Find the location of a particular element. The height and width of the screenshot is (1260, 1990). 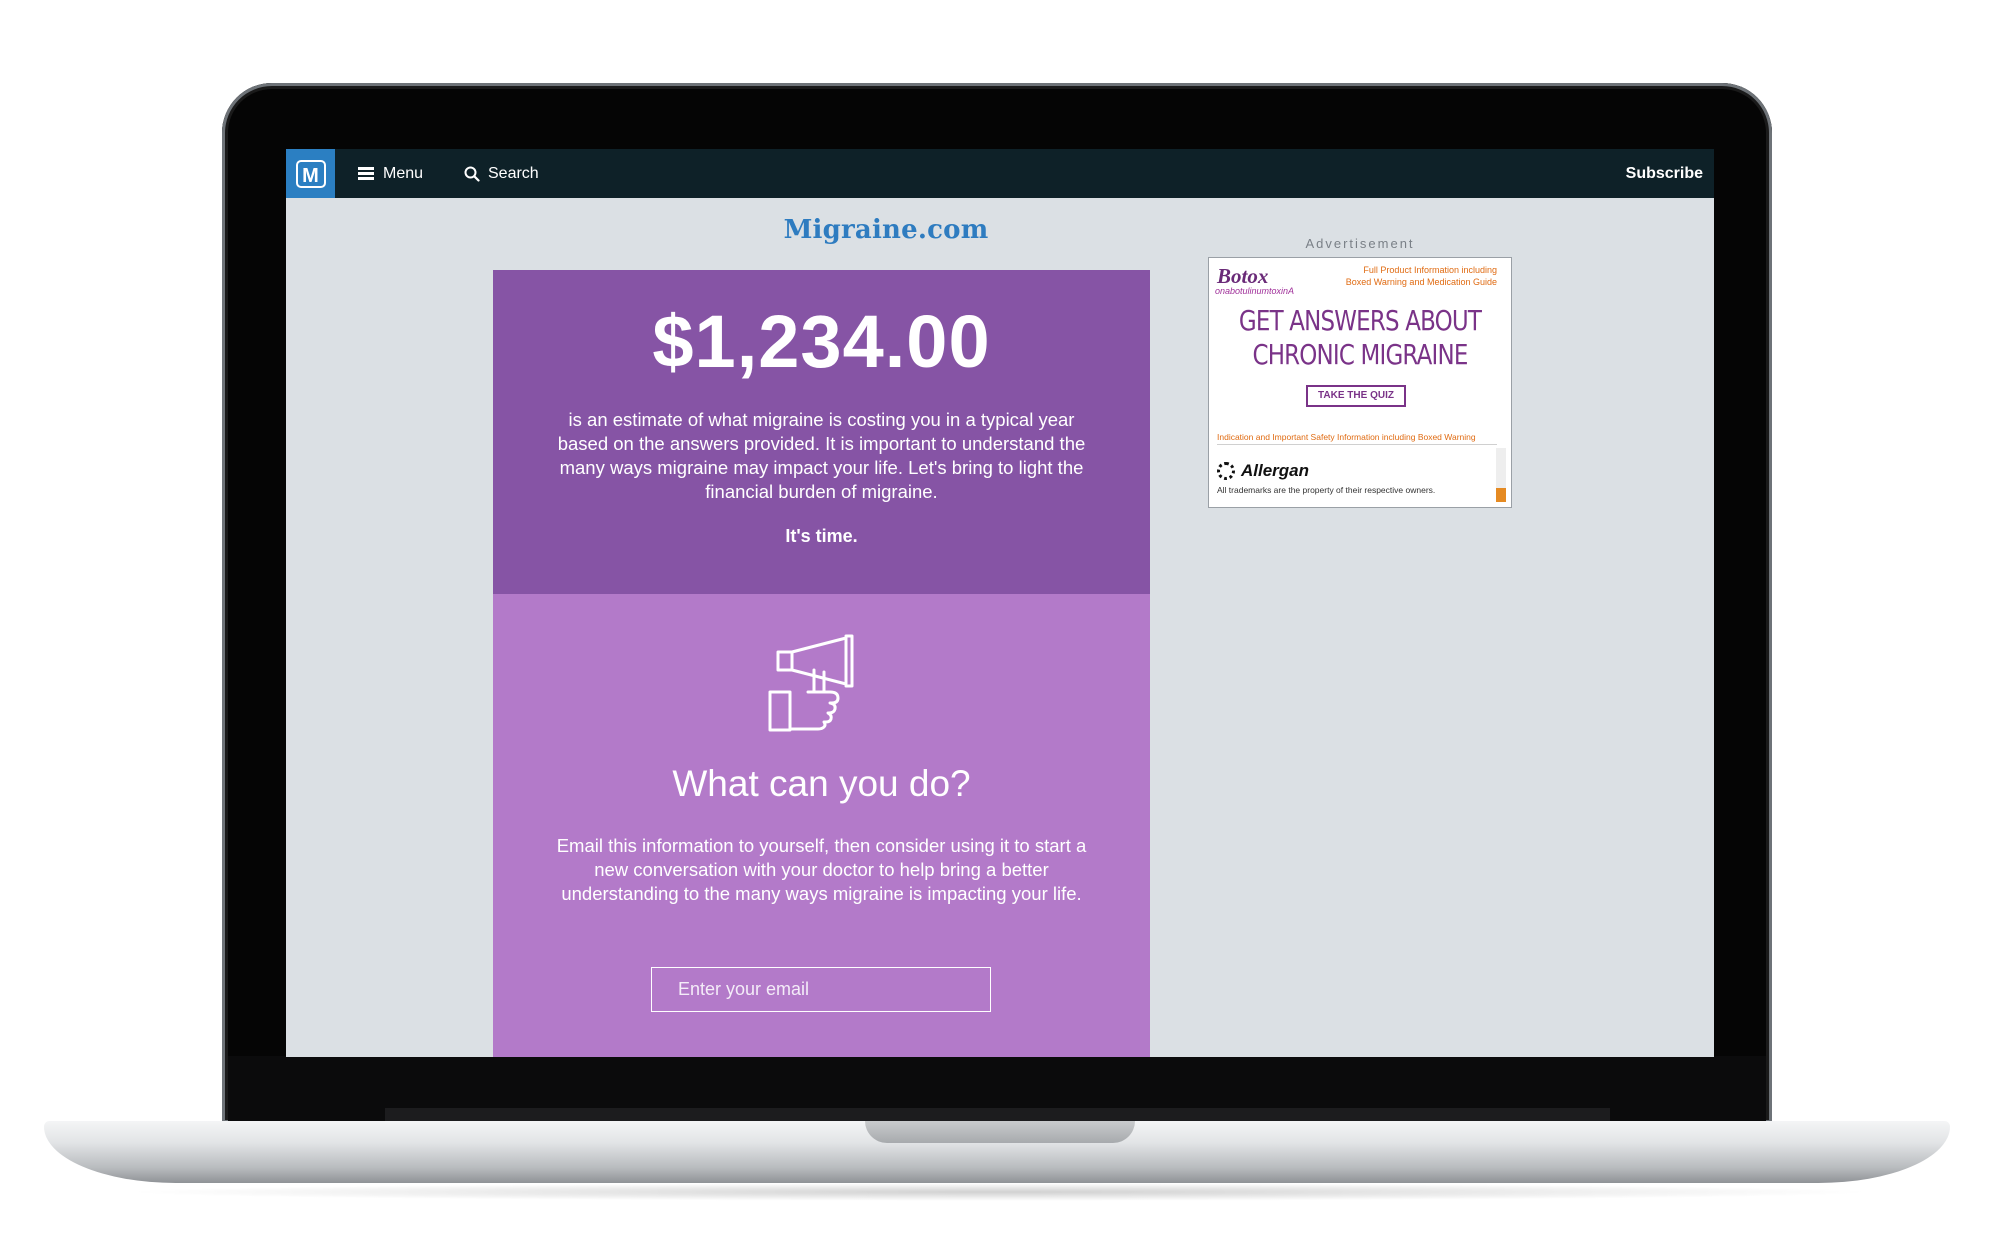

top-navigation-bar: M Menu Search Subscribe is located at coordinates (1000, 173).